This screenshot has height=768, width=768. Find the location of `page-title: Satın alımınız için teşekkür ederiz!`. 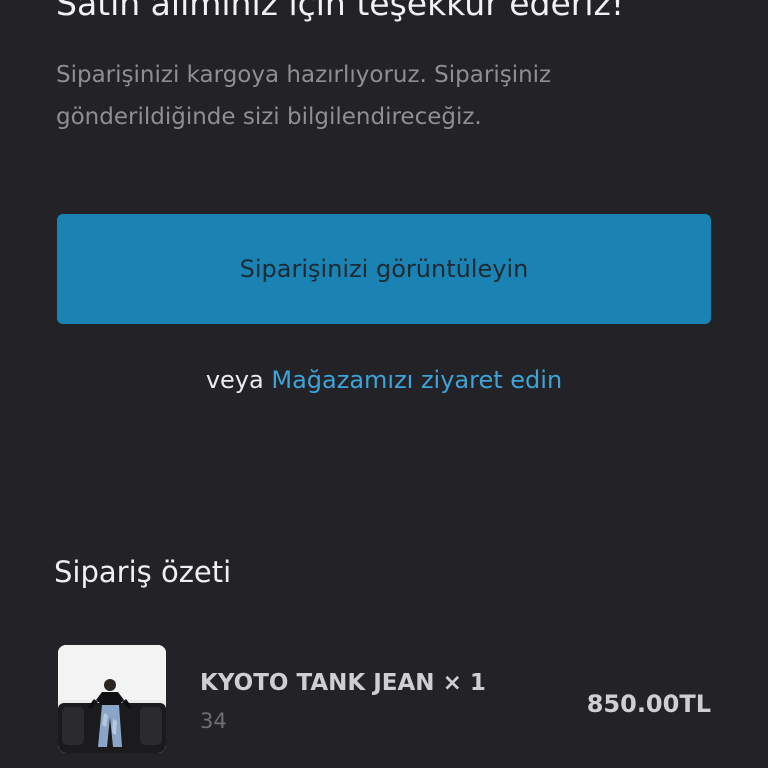

page-title: Satın alımınız için teşekkür ederiz! is located at coordinates (340, 11).